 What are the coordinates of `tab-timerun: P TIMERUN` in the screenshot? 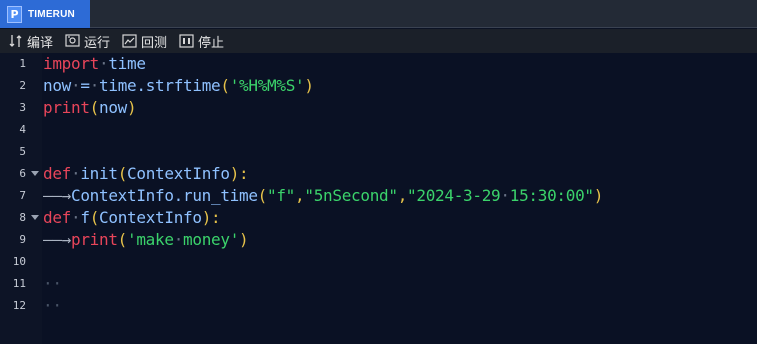 It's located at (45, 14).